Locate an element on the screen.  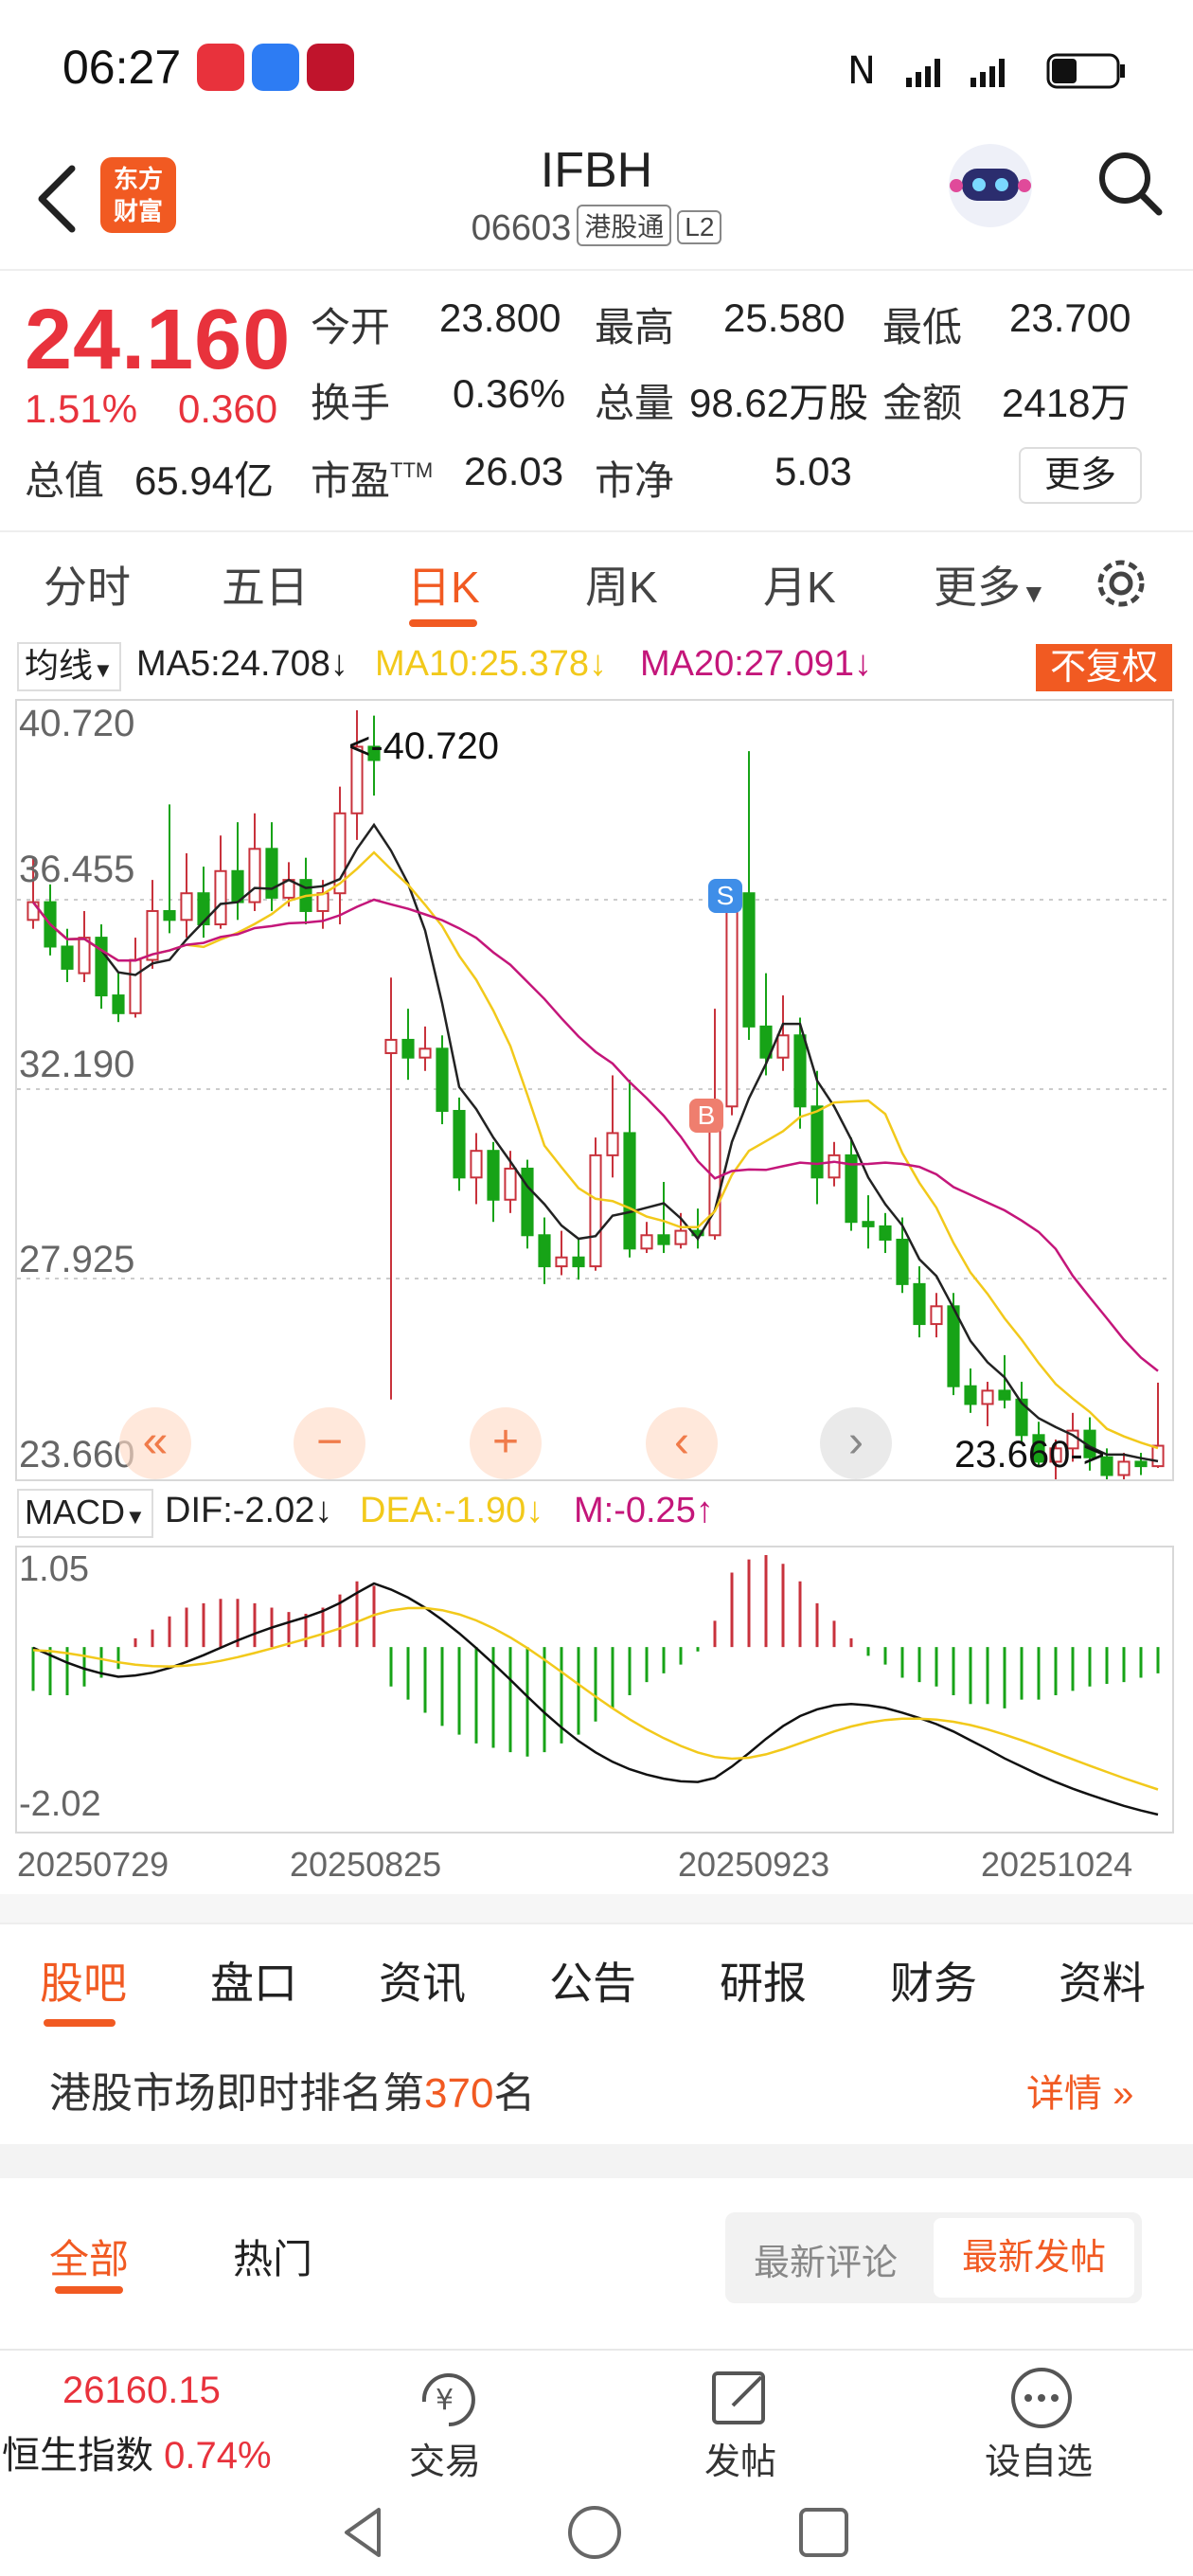
y-label-3: 32.190 is located at coordinates (77, 1064).